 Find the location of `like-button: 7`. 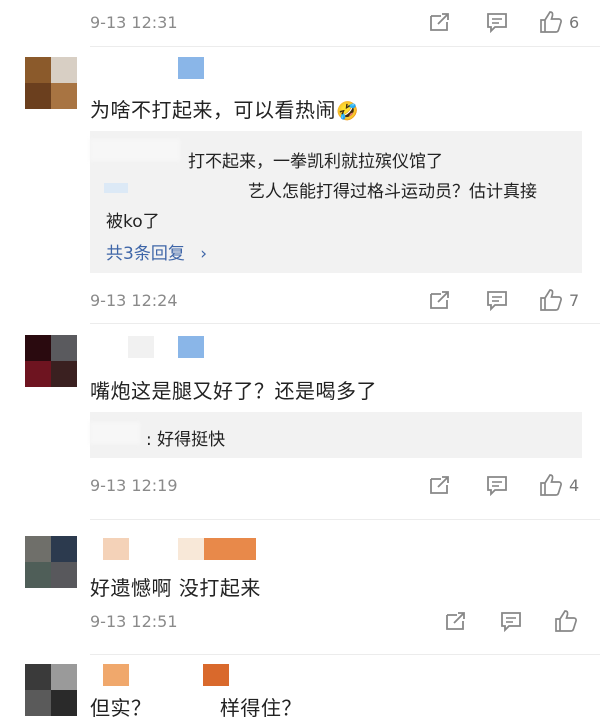

like-button: 7 is located at coordinates (559, 300).